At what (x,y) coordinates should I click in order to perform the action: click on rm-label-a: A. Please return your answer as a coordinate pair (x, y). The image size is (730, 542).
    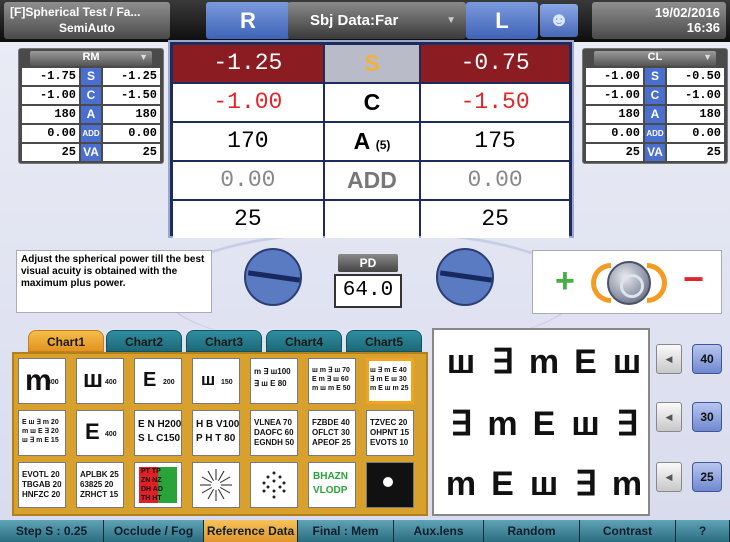
    Looking at the image, I should click on (91, 114).